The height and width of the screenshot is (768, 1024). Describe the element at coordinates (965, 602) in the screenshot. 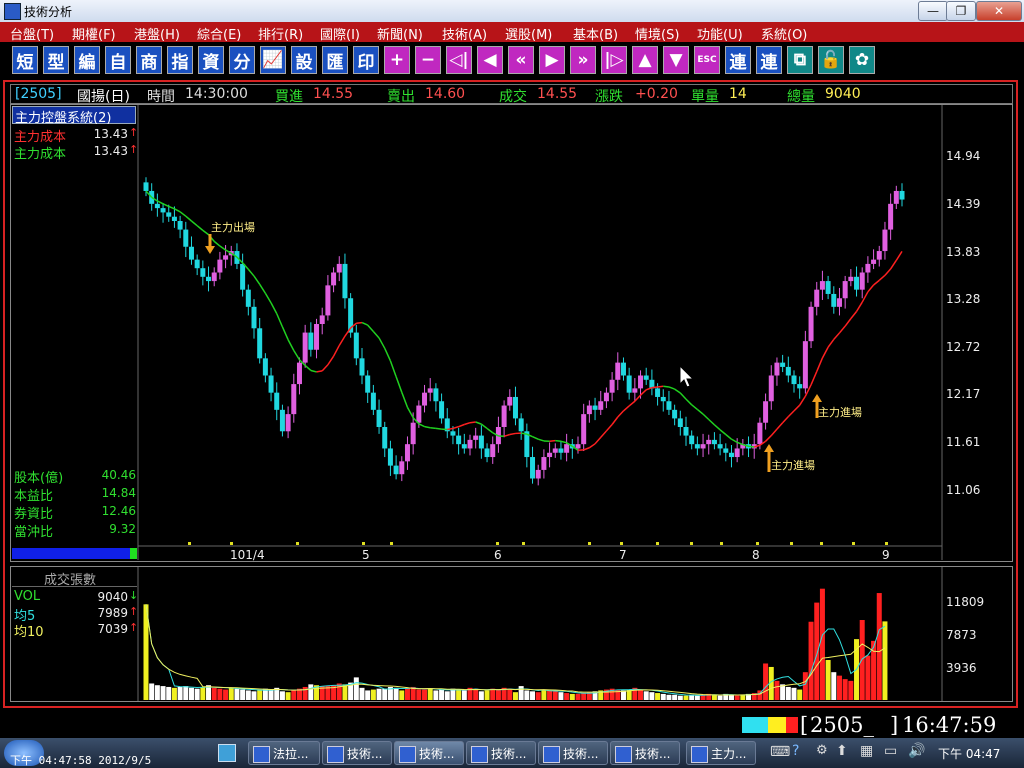

I see `volume-ytick: 11809` at that location.